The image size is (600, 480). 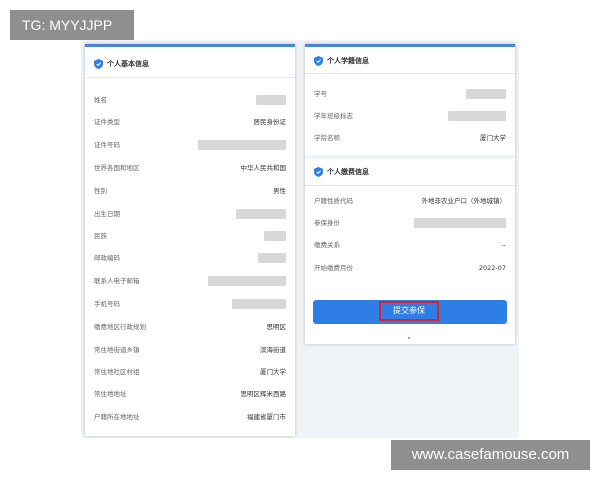 I want to click on row-value: 中华人民共和国, so click(x=263, y=168).